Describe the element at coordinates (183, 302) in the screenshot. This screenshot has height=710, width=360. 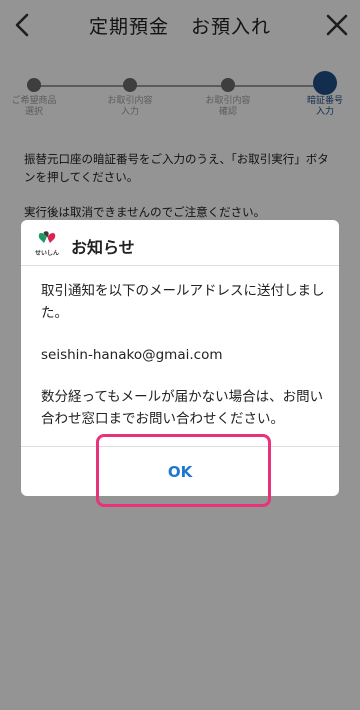
I see `dialog-message-sent: 取引通知を以下のメールアドレスに送付しました。` at that location.